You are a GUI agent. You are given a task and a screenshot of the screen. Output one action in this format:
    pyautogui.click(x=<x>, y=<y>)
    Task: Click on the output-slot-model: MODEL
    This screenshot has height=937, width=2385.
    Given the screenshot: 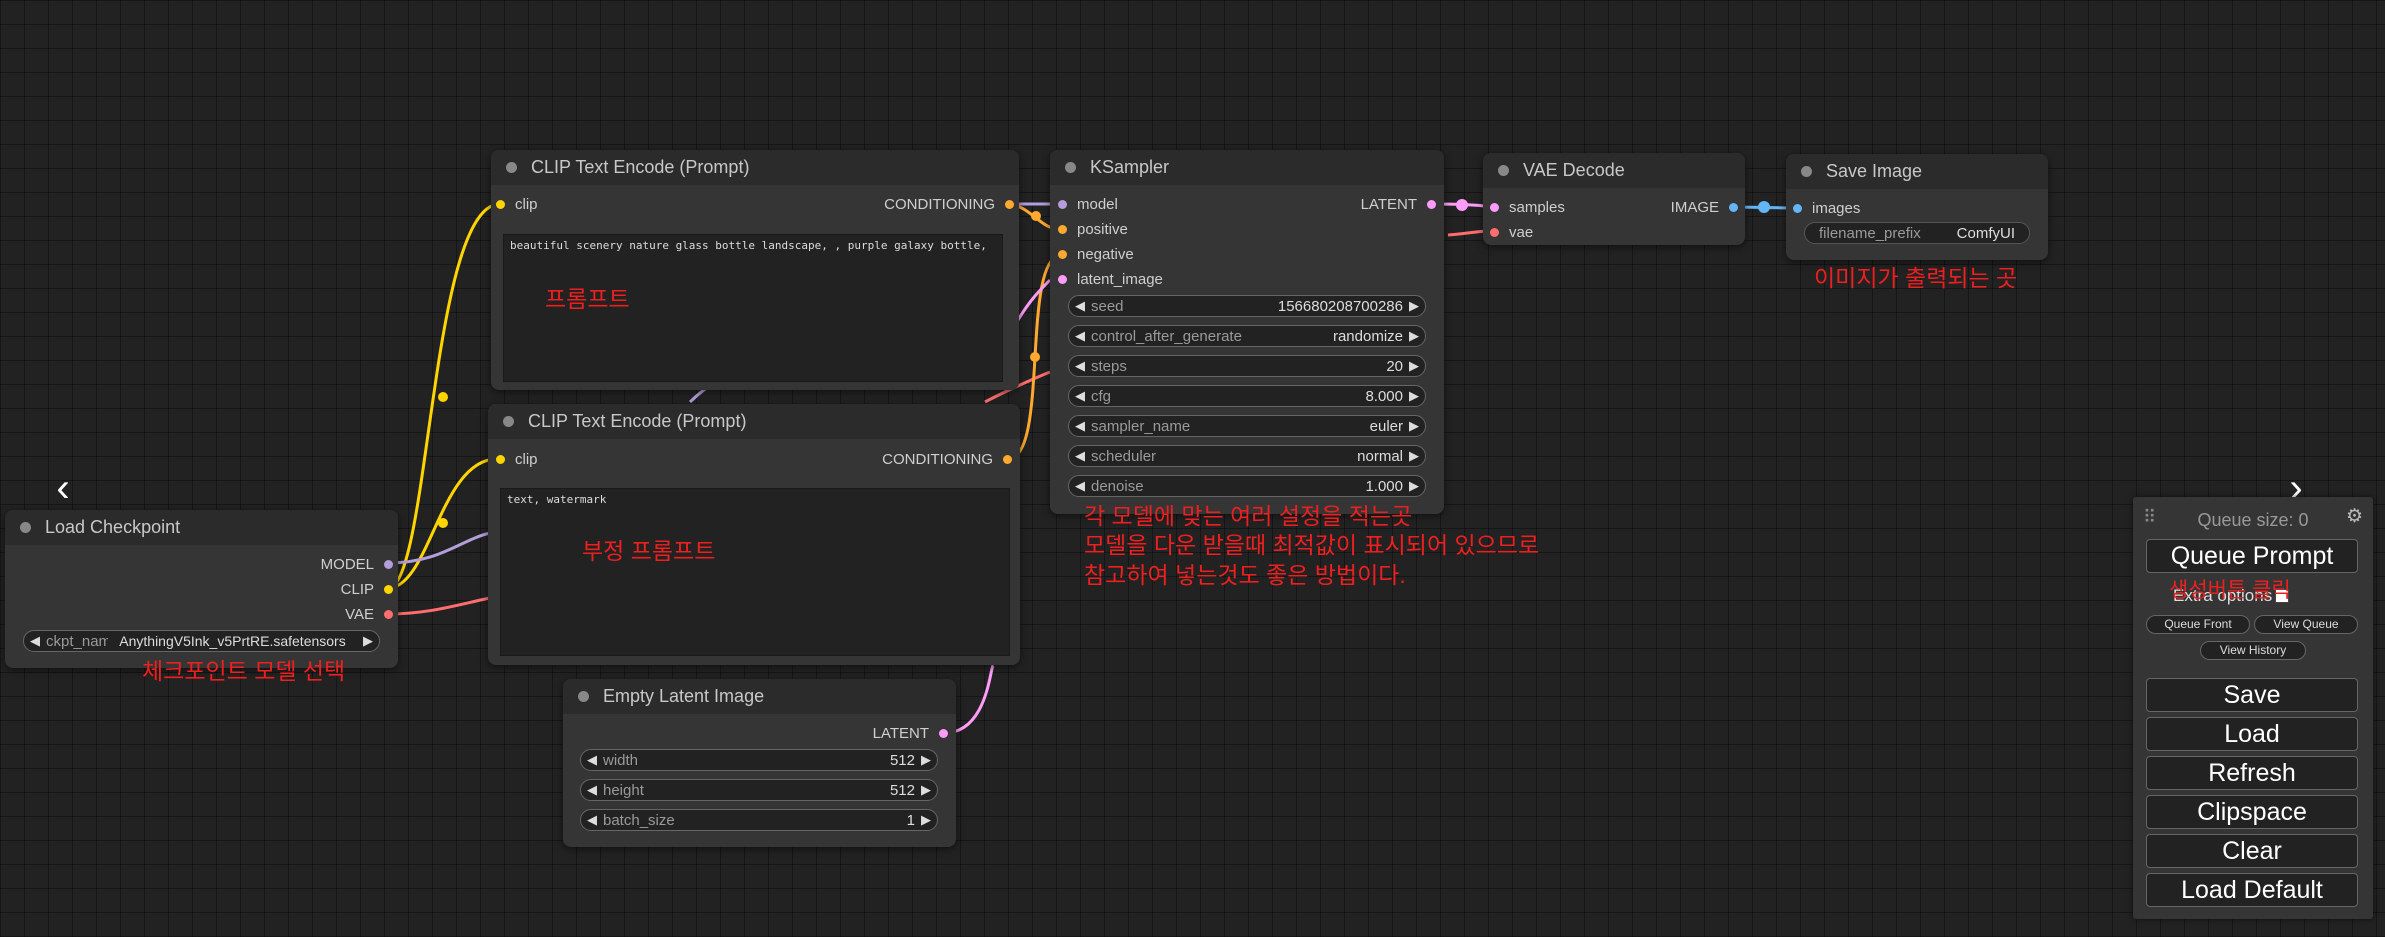 What is the action you would take?
    pyautogui.click(x=357, y=564)
    